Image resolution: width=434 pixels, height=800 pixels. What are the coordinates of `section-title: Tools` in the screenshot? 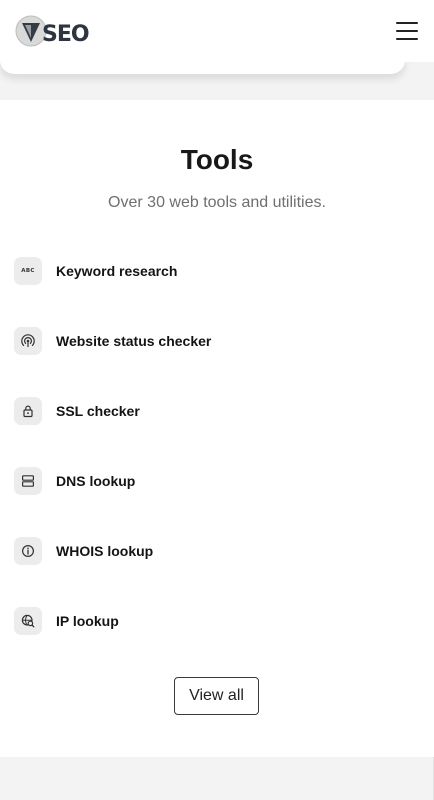 It's located at (217, 159).